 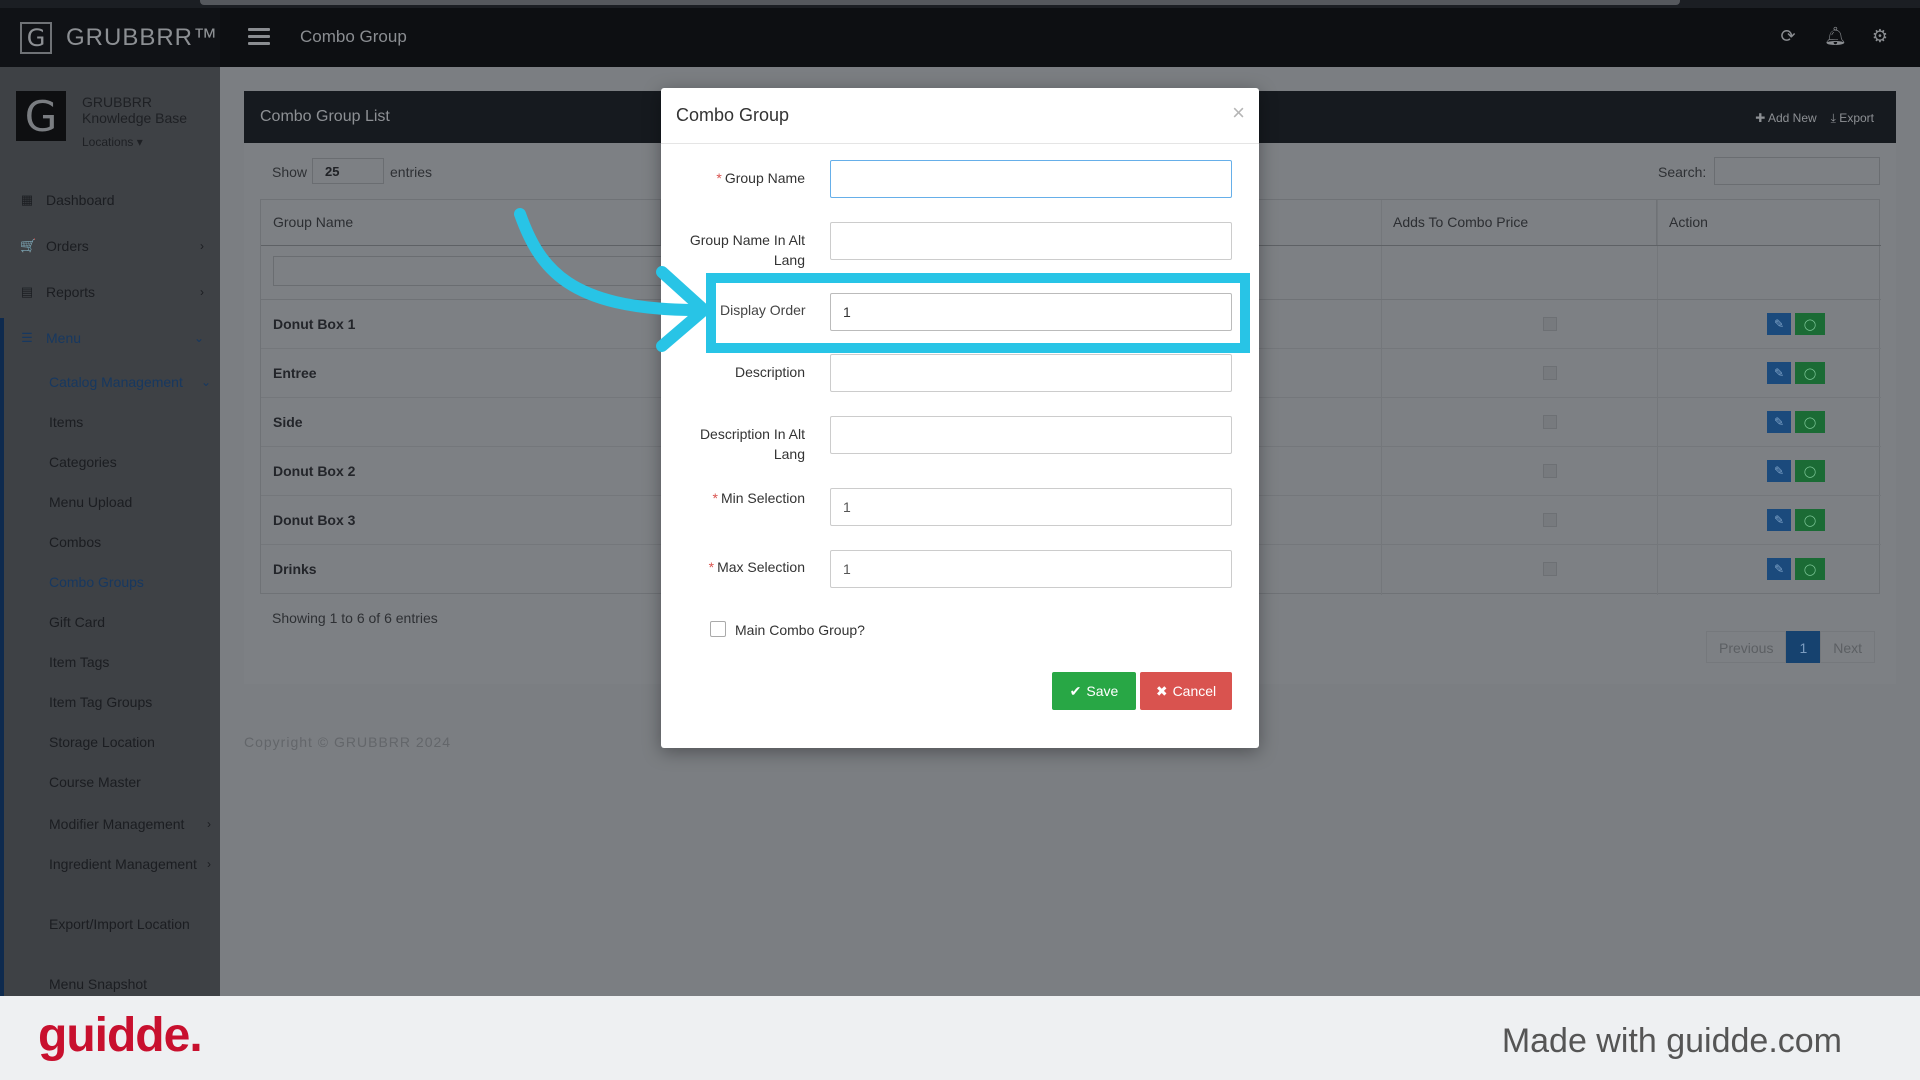 I want to click on brand-logo-icon: G, so click(x=36, y=37).